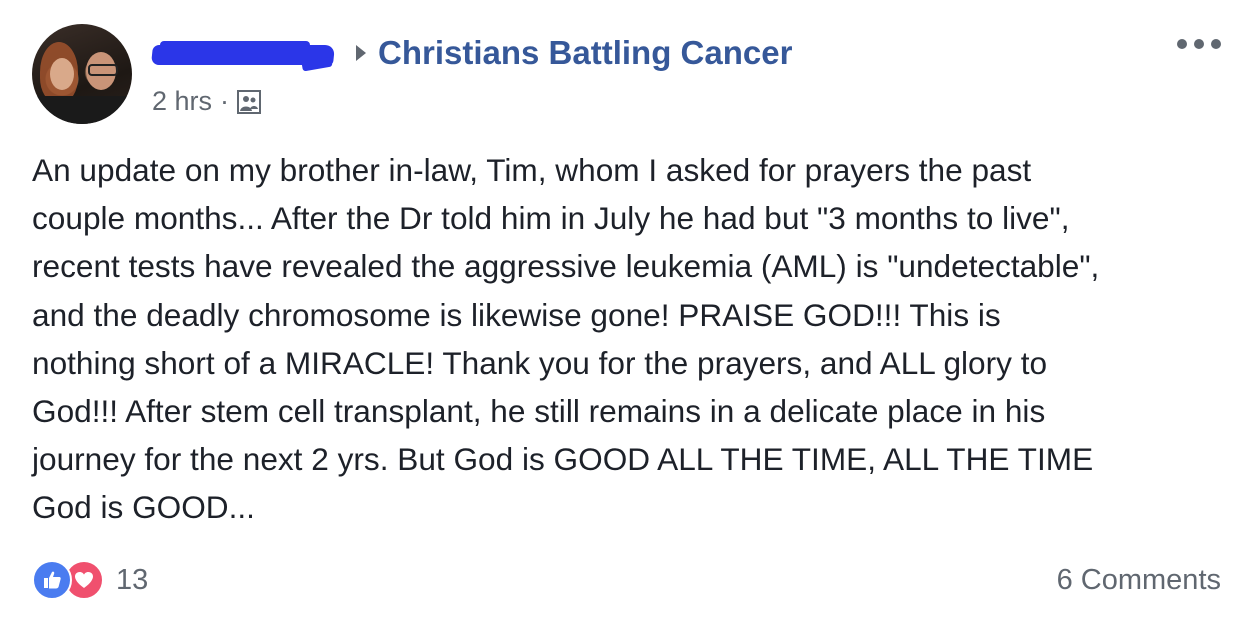 The image size is (1245, 626). What do you see at coordinates (246, 55) in the screenshot?
I see `redacted-author-name` at bounding box center [246, 55].